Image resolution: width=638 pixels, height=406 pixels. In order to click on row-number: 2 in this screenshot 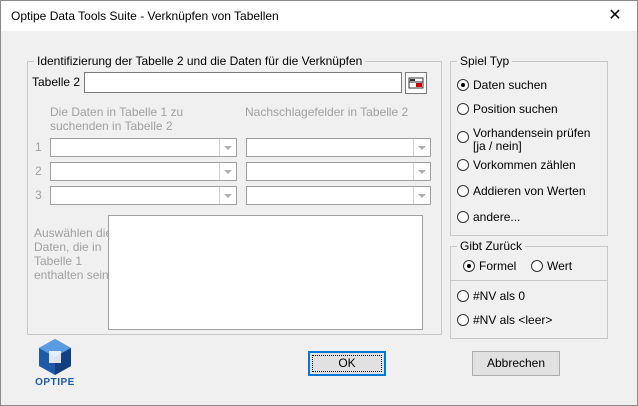, I will do `click(38, 171)`.